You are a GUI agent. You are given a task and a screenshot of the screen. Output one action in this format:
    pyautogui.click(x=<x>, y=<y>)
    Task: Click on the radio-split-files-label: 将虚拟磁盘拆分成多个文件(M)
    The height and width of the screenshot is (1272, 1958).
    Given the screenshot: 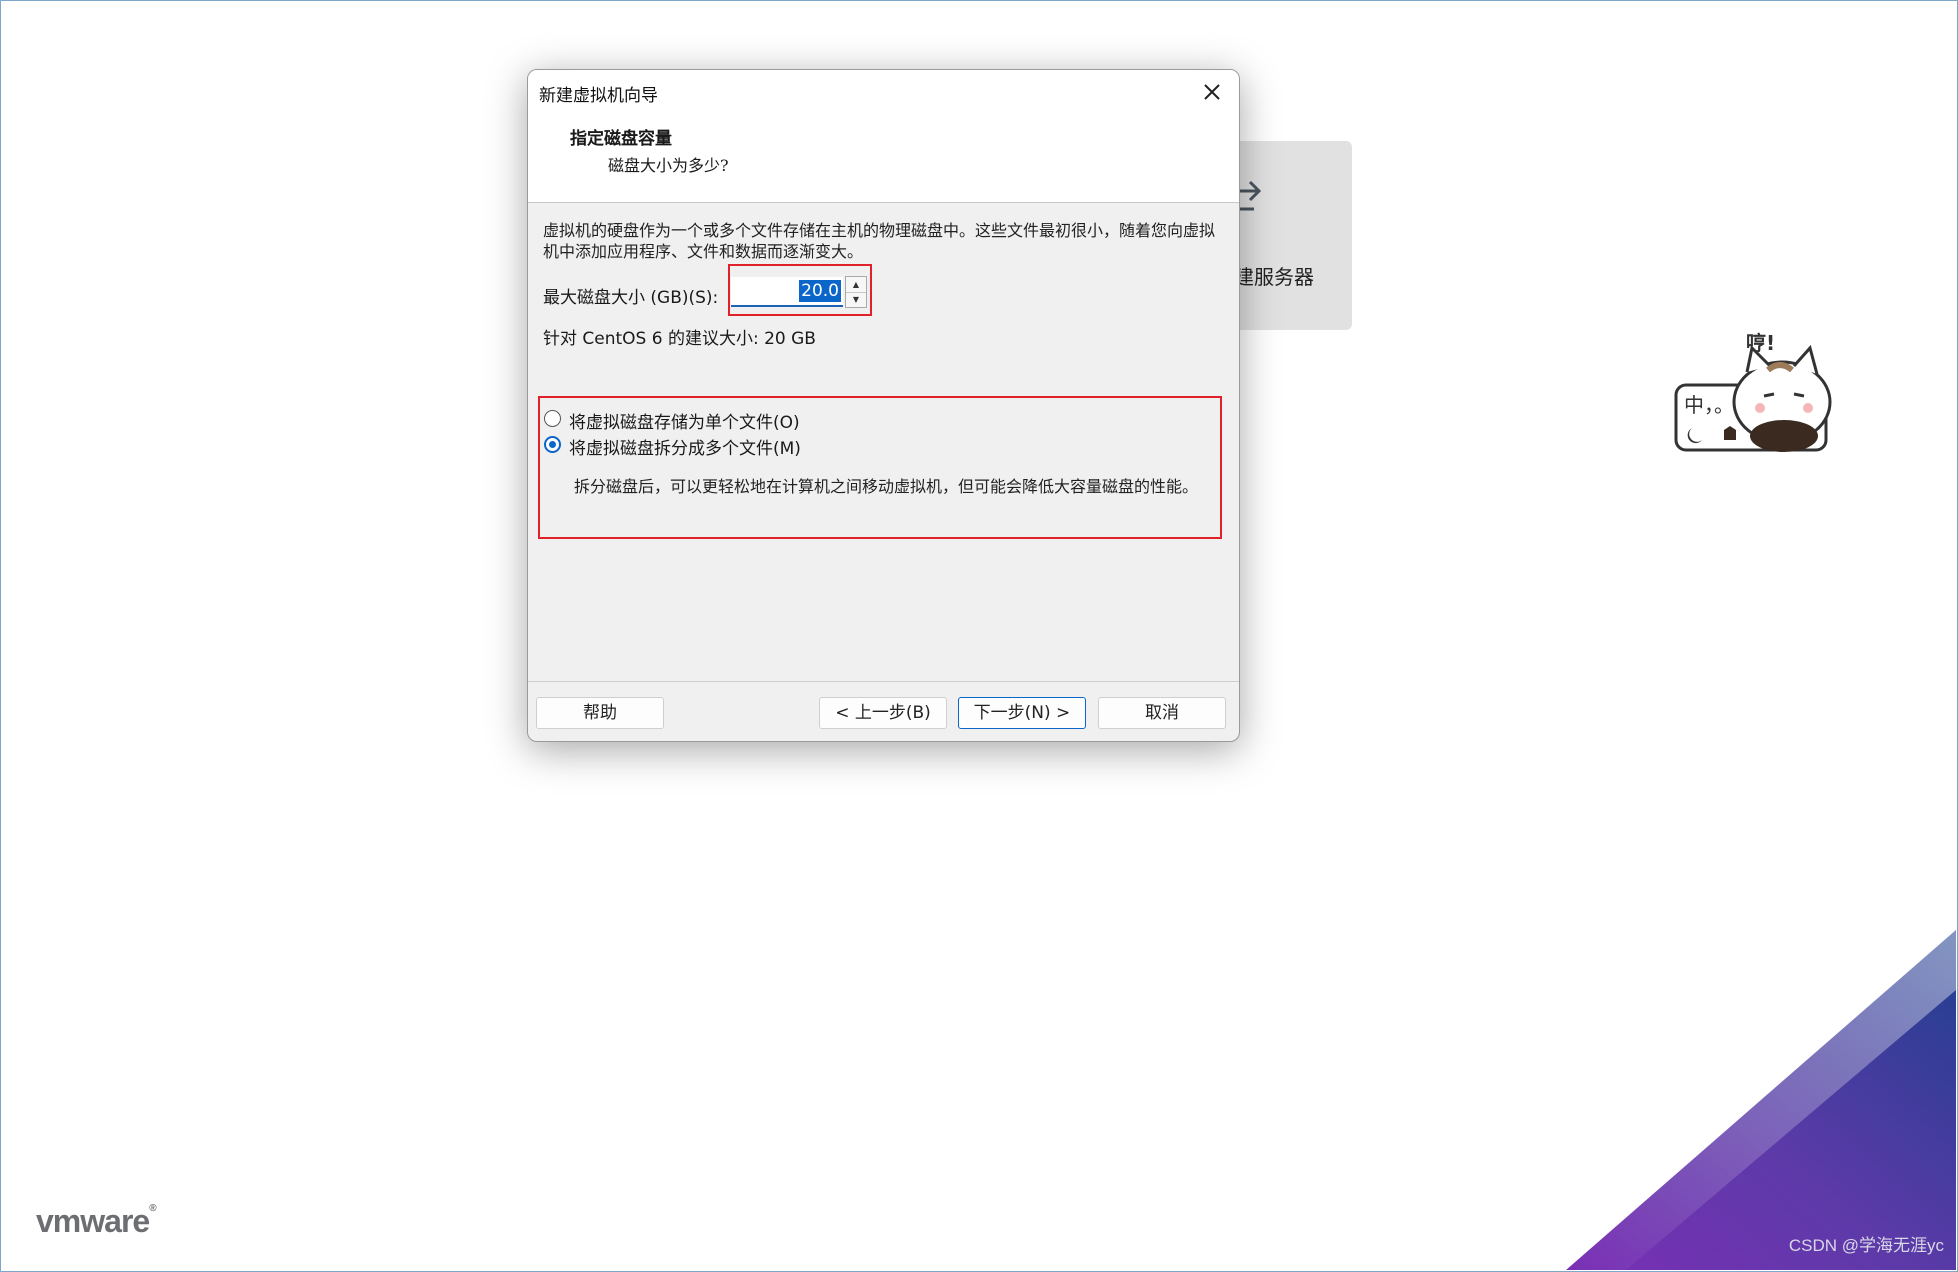 What is the action you would take?
    pyautogui.click(x=685, y=449)
    